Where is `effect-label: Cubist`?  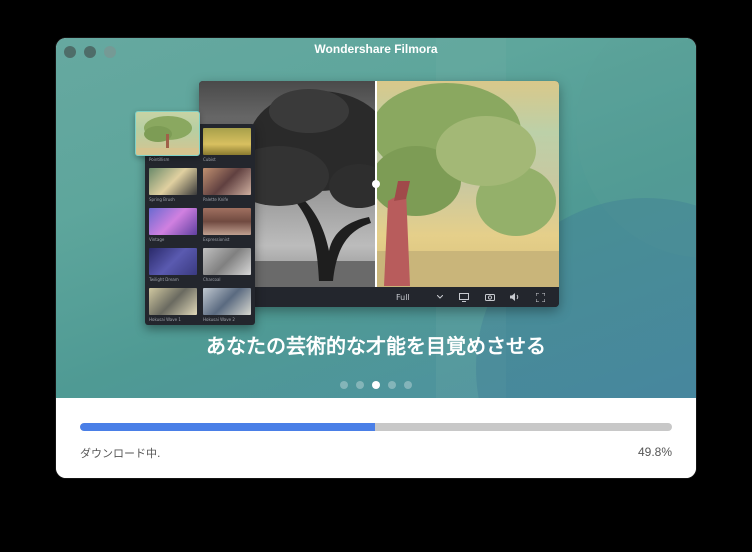
effect-label: Cubist is located at coordinates (209, 159).